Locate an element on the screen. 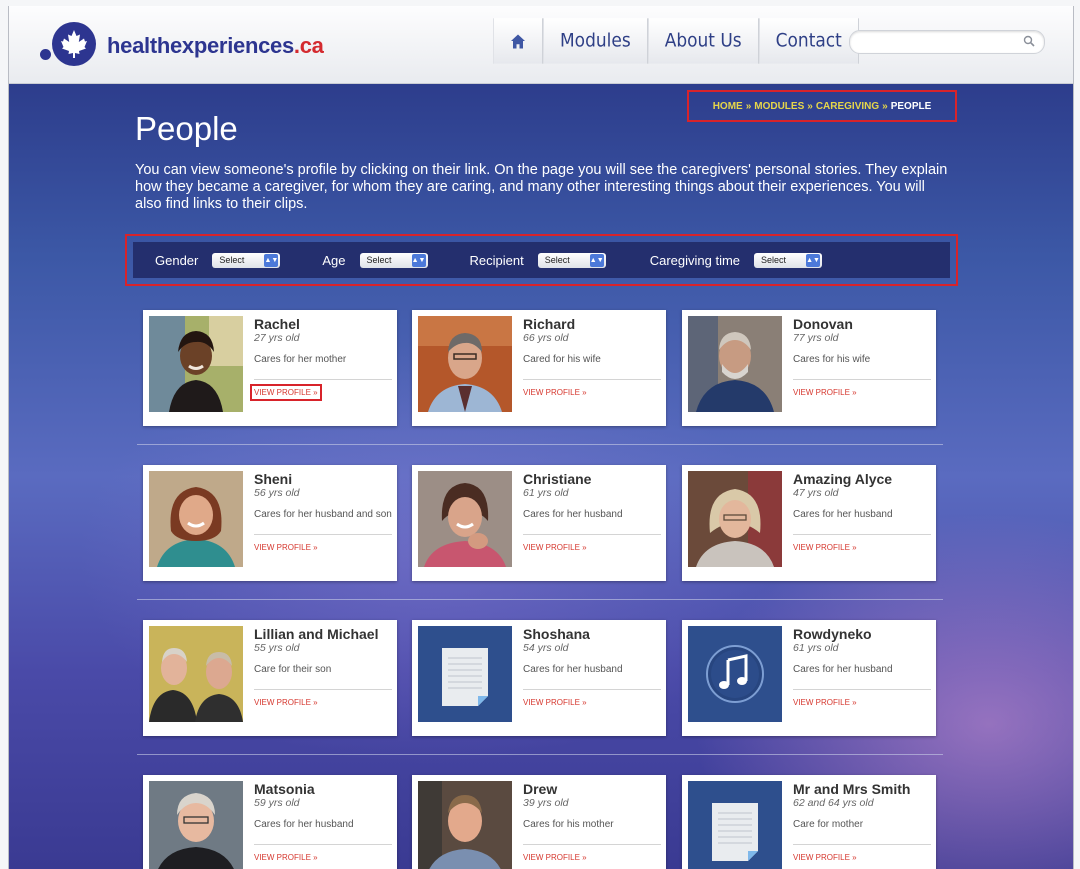 The height and width of the screenshot is (869, 1080). nav-home is located at coordinates (518, 41).